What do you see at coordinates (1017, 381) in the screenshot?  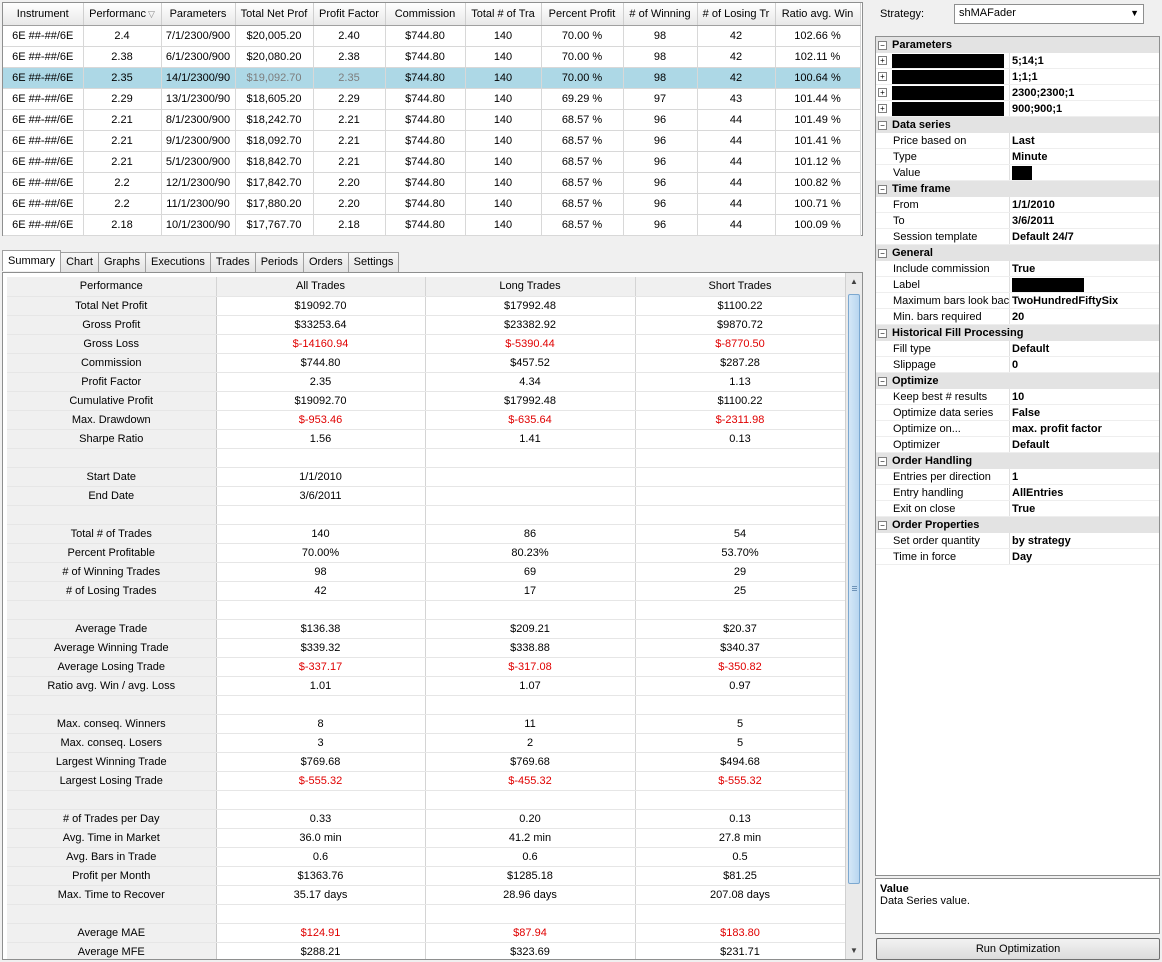 I see `category-optimize: − Optimize` at bounding box center [1017, 381].